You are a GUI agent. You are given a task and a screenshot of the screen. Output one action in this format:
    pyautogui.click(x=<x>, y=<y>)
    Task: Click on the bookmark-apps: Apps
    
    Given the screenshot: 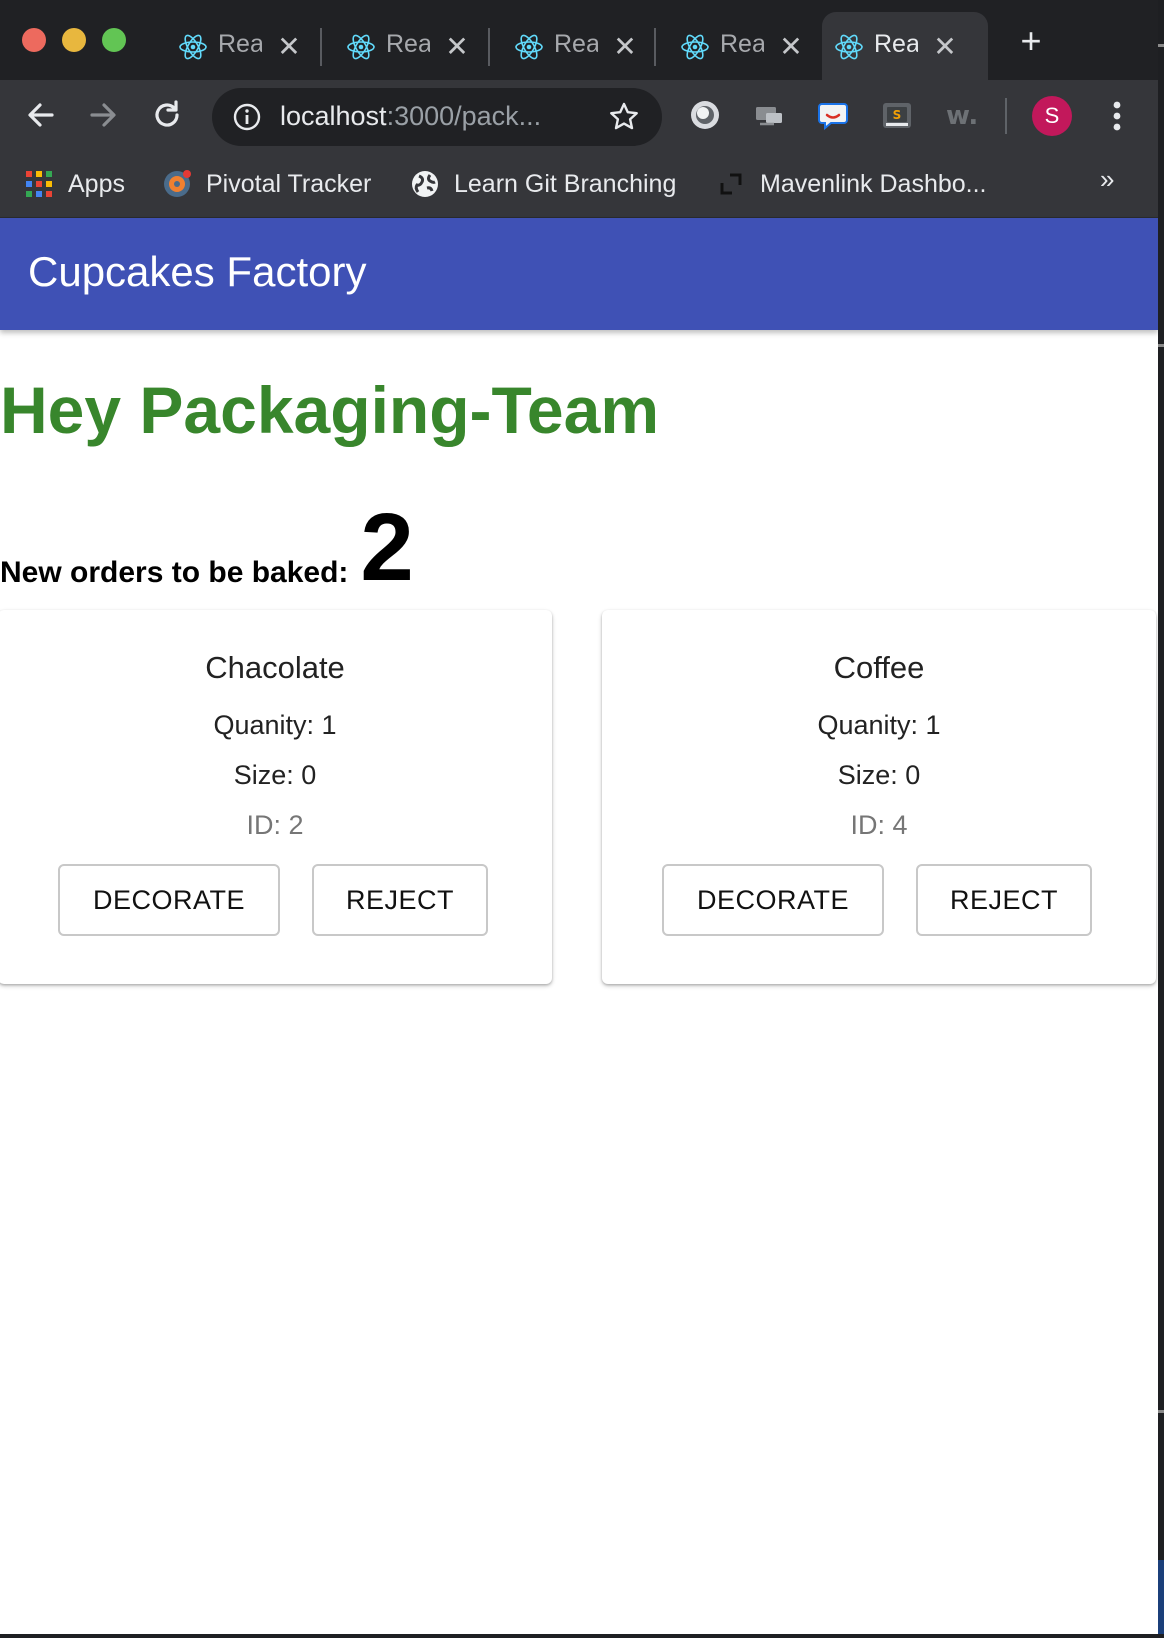 What is the action you would take?
    pyautogui.click(x=74, y=184)
    